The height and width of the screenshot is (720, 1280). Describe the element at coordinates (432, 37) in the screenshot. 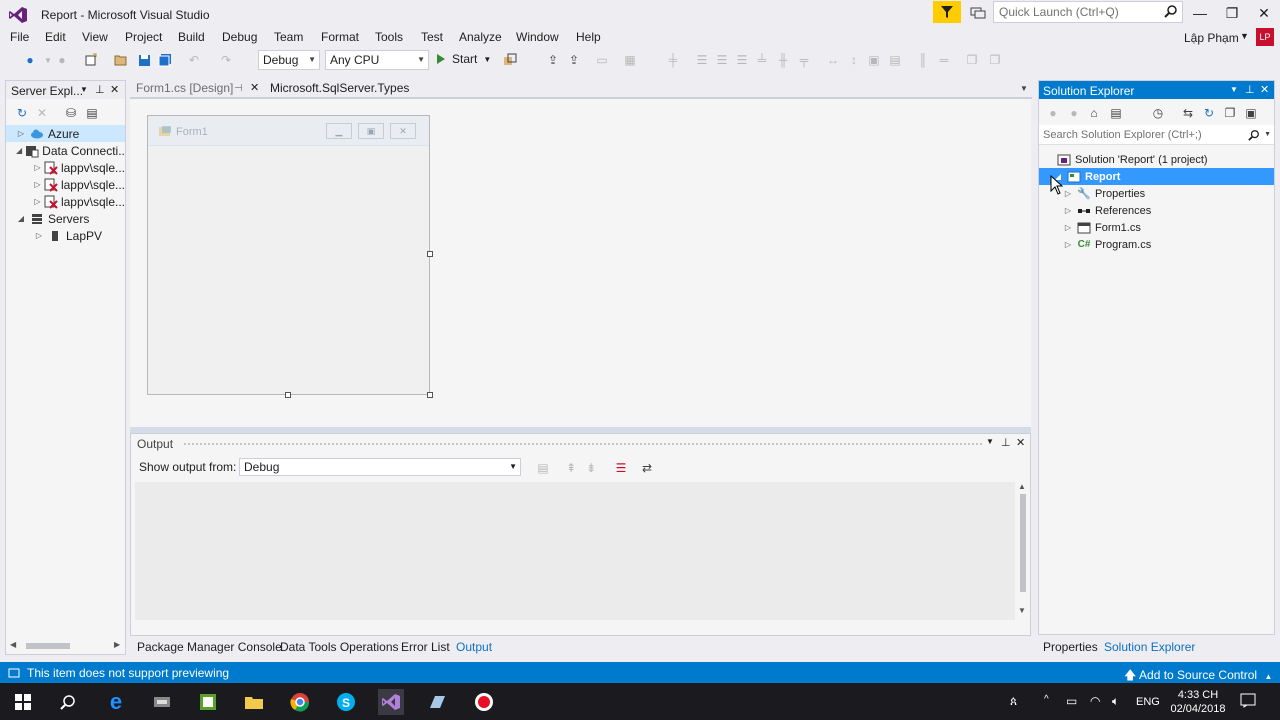

I see `menu-test: Test` at that location.